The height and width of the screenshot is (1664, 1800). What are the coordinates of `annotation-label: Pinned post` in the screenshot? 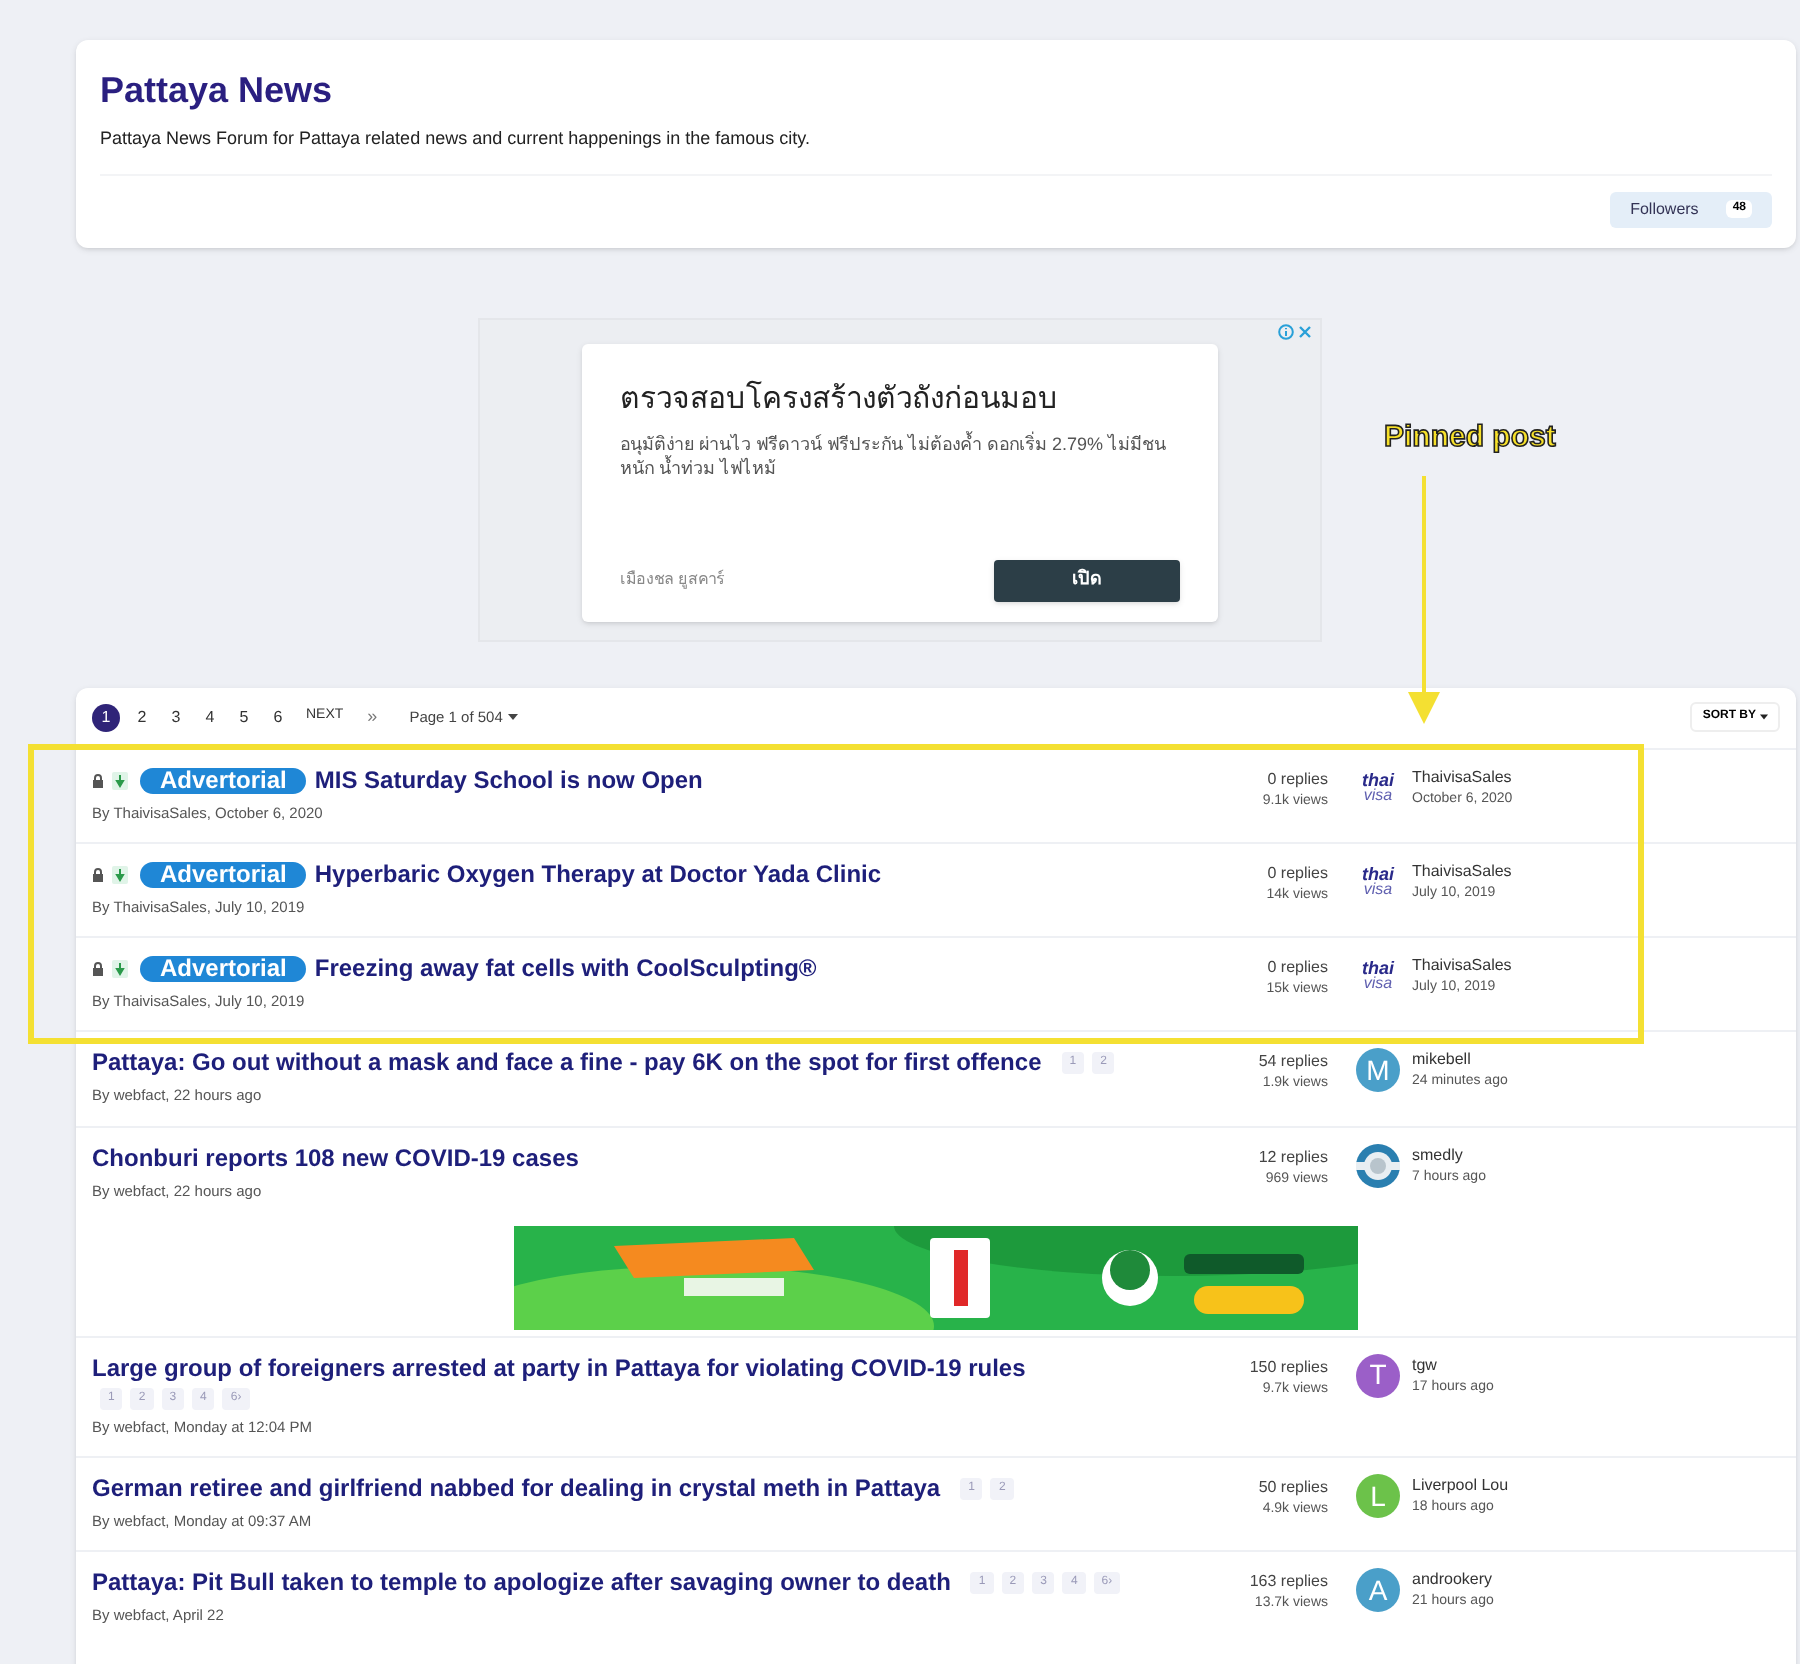 It's located at (1470, 438).